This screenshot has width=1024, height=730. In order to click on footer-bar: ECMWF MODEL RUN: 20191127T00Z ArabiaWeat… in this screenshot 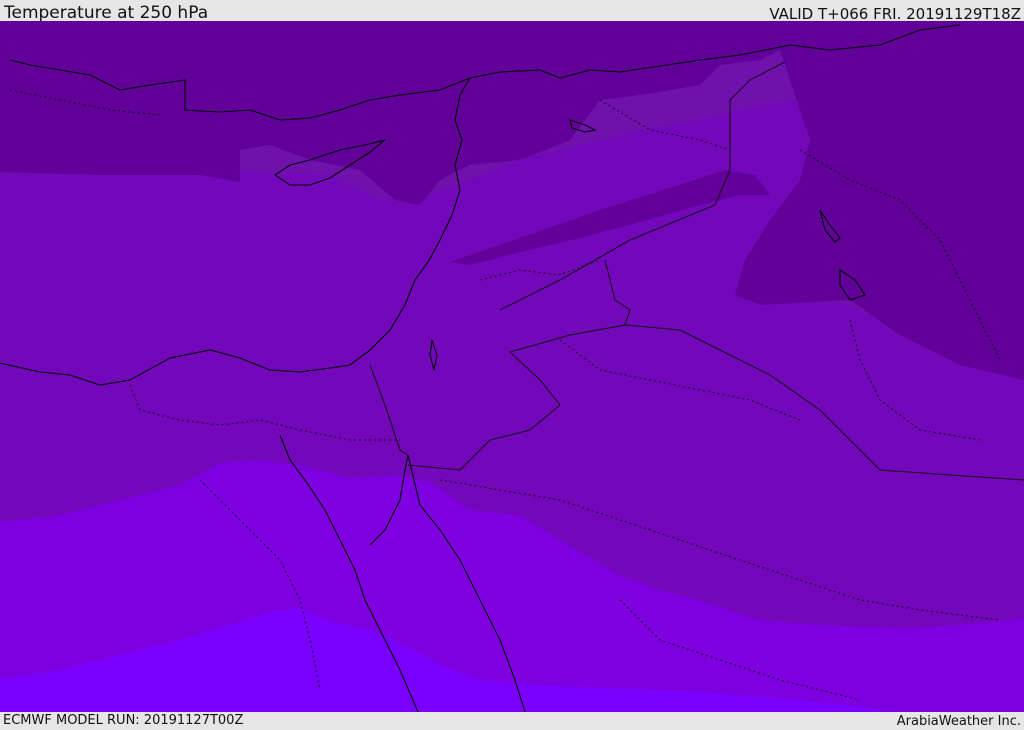, I will do `click(512, 720)`.